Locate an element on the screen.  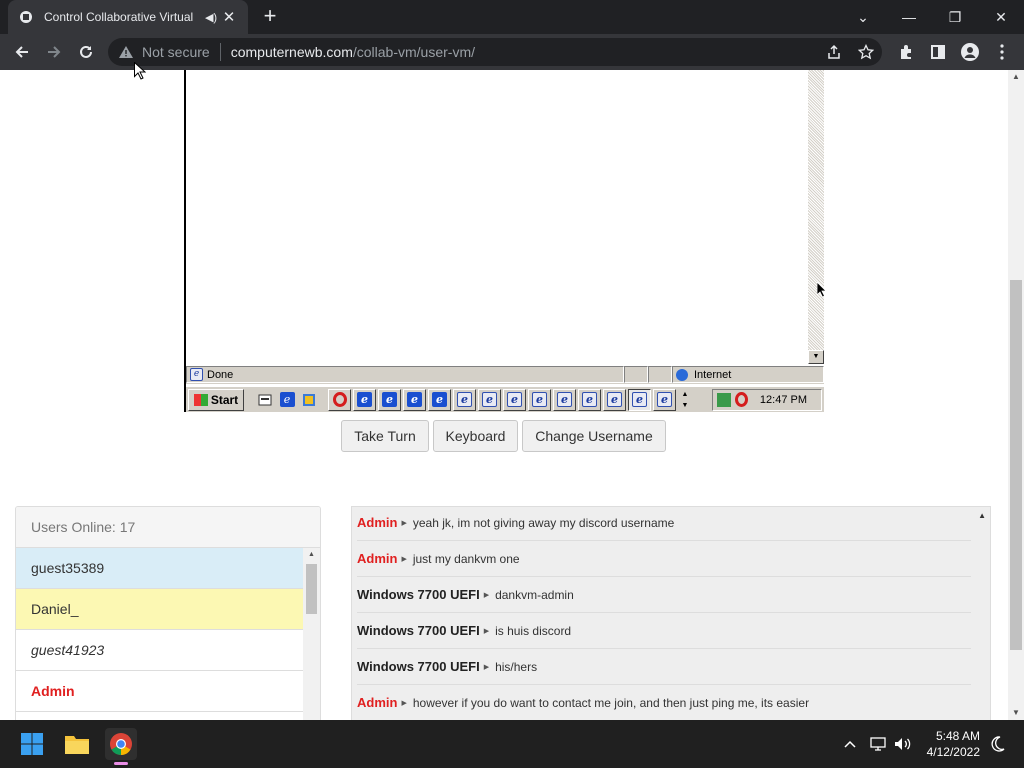
user-list-item-admin: Admin is located at coordinates (160, 691).